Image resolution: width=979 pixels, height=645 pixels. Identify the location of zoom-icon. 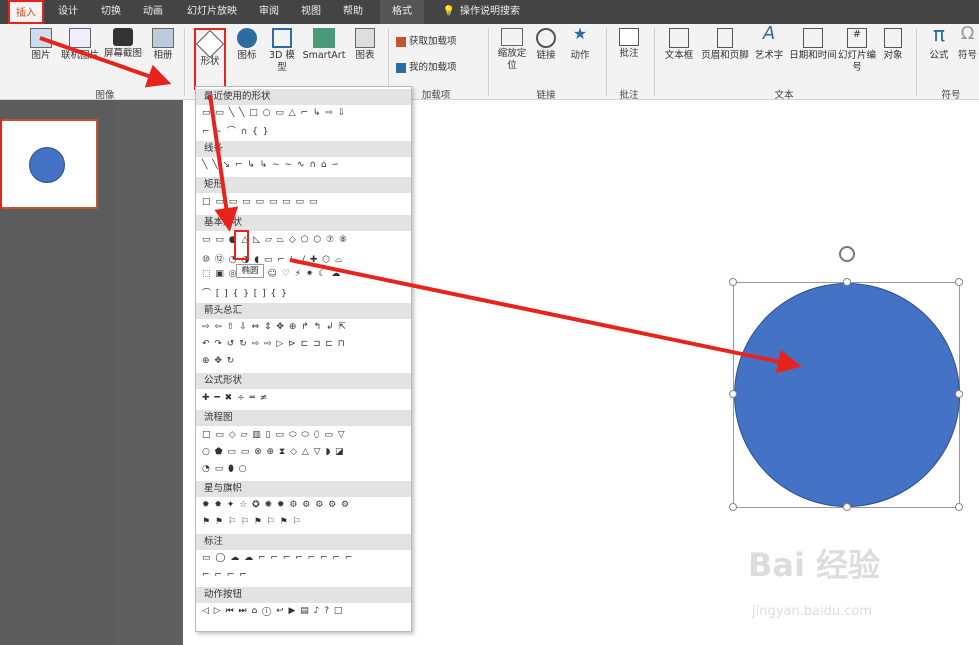
(512, 37).